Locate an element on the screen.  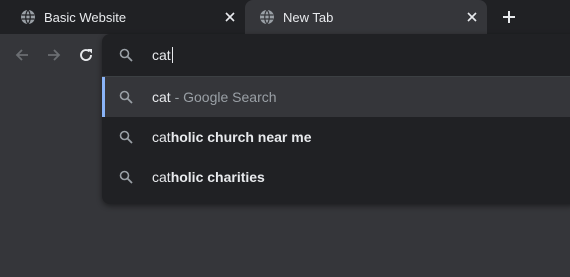
omnibox-input: cat is located at coordinates (336, 55).